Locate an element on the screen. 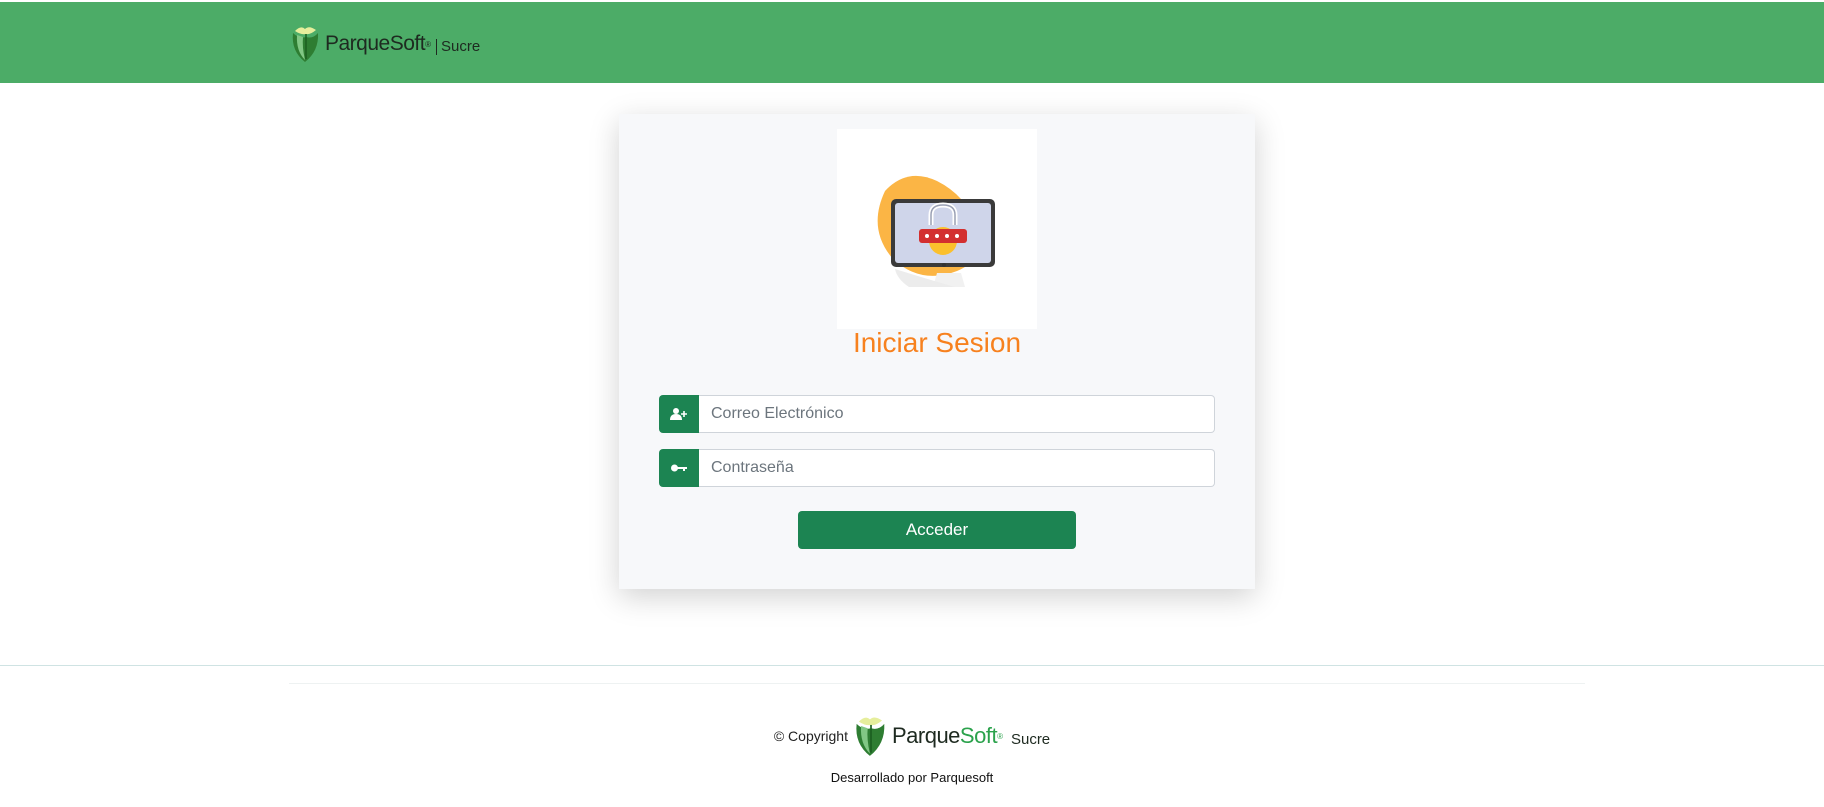  computer-lock-icon is located at coordinates (936, 231).